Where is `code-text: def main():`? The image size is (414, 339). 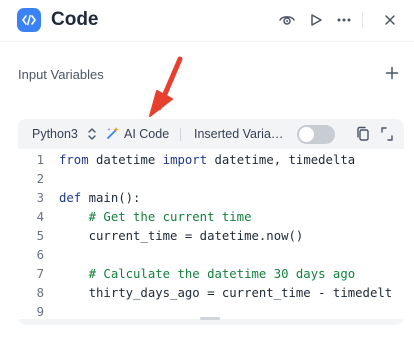 code-text: def main(): is located at coordinates (99, 198).